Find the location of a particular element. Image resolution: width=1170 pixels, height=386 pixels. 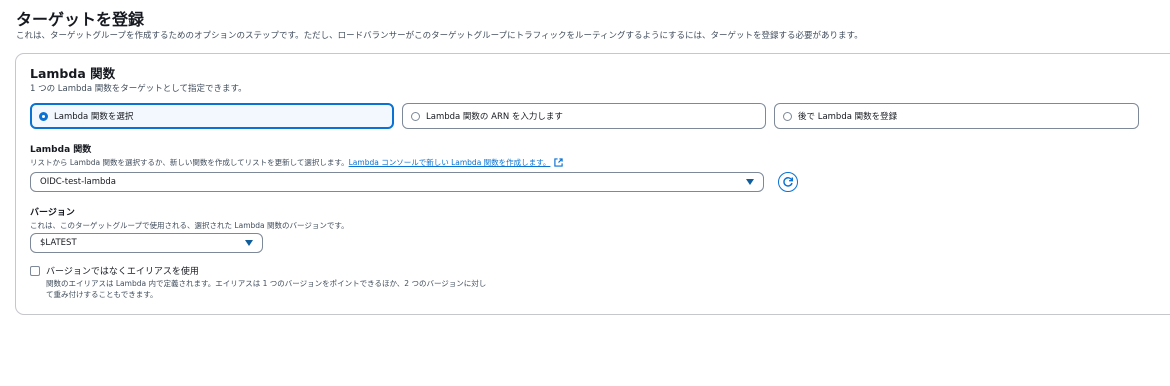

refresh-icon is located at coordinates (788, 182).